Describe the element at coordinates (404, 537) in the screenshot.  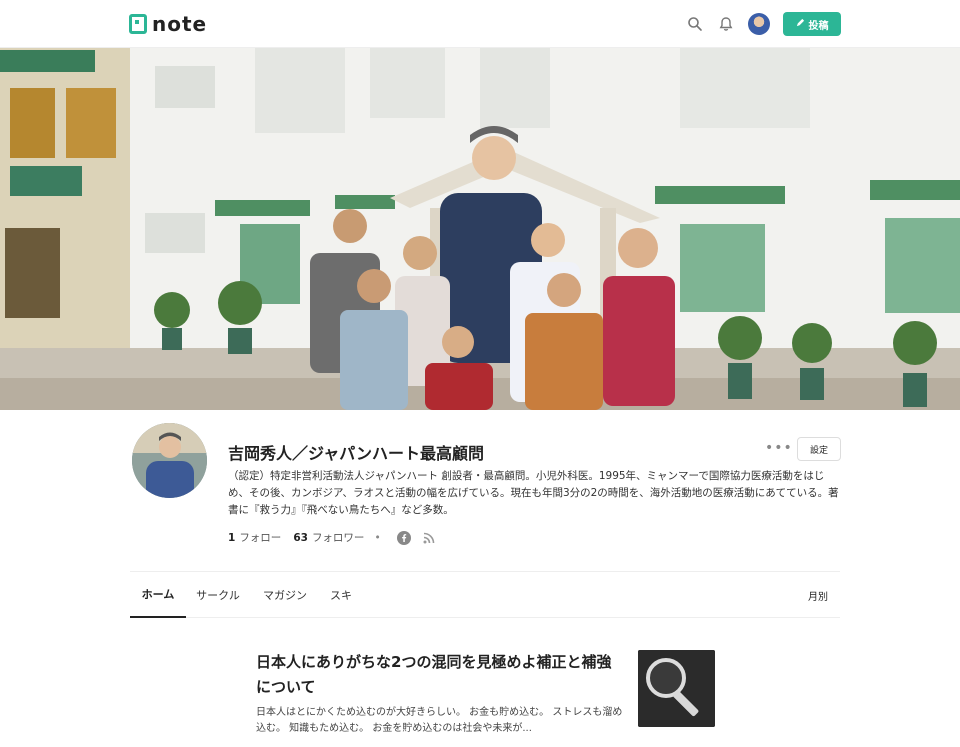
I see `facebook-icon` at that location.